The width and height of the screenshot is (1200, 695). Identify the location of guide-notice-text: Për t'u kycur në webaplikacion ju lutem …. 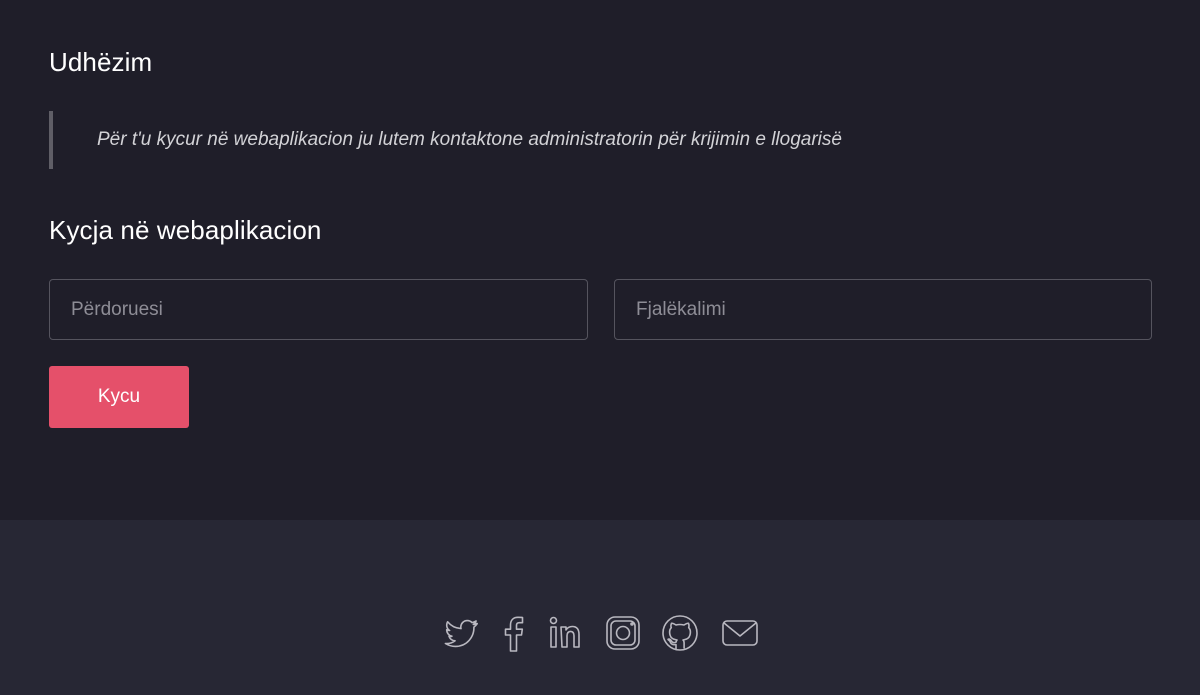
(469, 139).